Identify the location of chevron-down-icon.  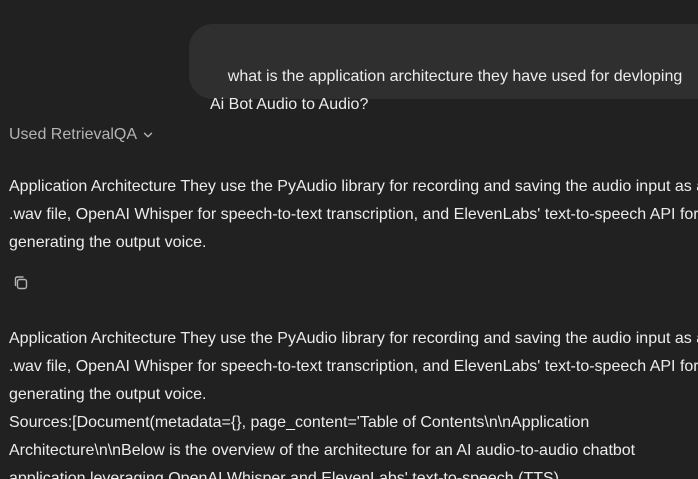
(148, 135).